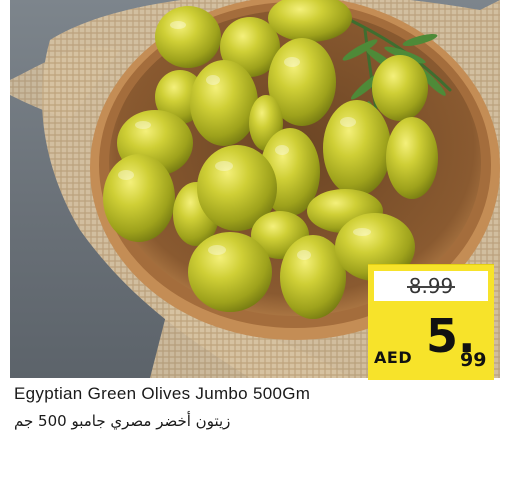  What do you see at coordinates (431, 322) in the screenshot?
I see `price-tag: 8.99 AED 5. 99` at bounding box center [431, 322].